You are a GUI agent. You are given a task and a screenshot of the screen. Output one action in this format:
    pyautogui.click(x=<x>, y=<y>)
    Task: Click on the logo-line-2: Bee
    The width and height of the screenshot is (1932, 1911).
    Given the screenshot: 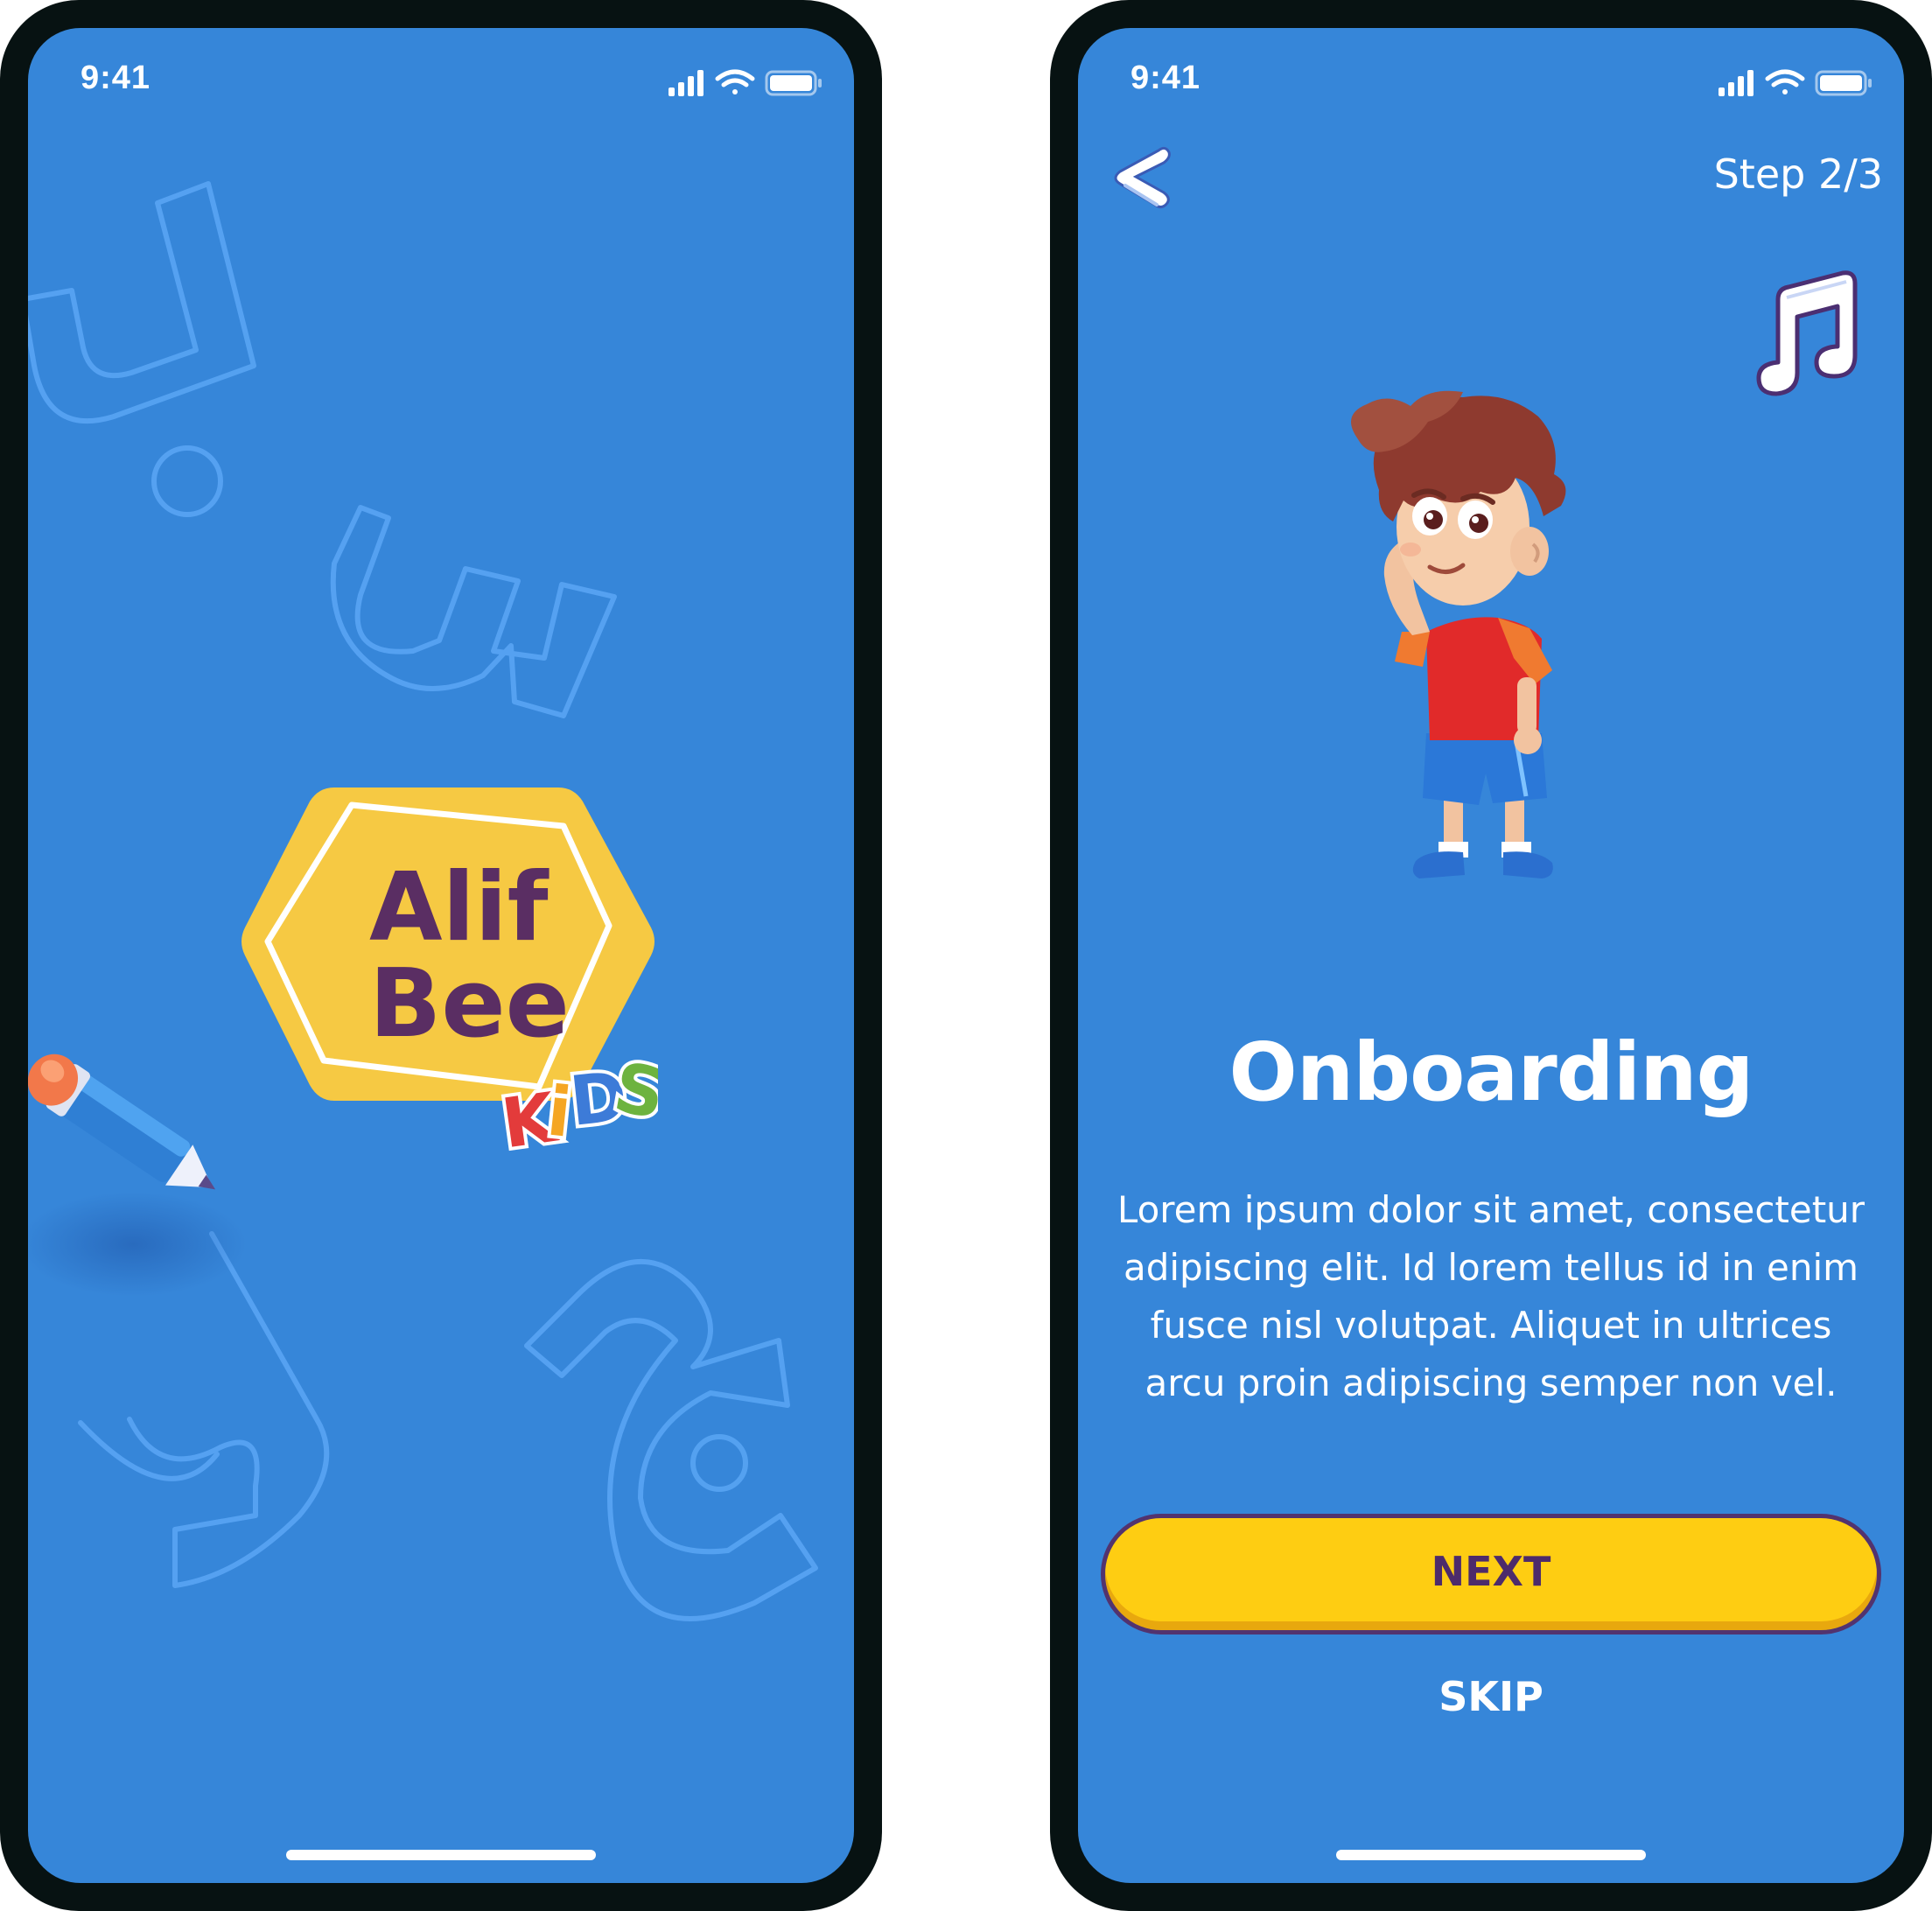 What is the action you would take?
    pyautogui.click(x=469, y=1004)
    